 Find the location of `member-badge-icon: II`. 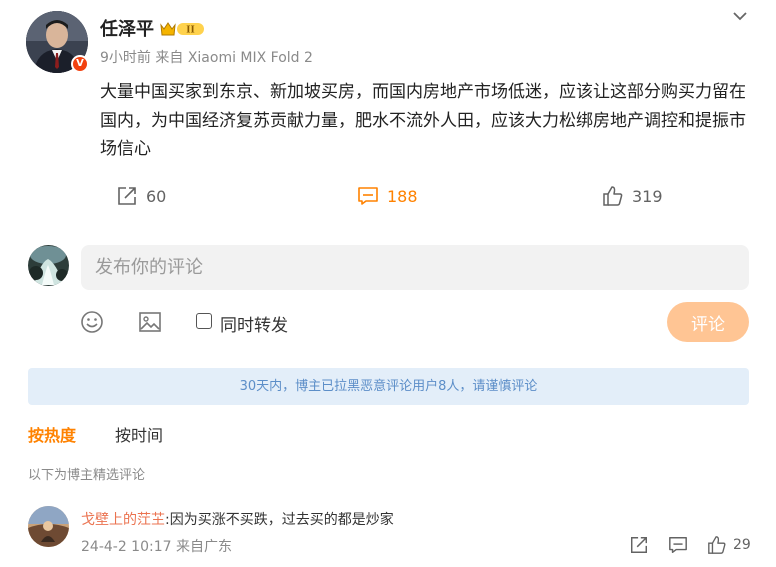

member-badge-icon: II is located at coordinates (183, 29).